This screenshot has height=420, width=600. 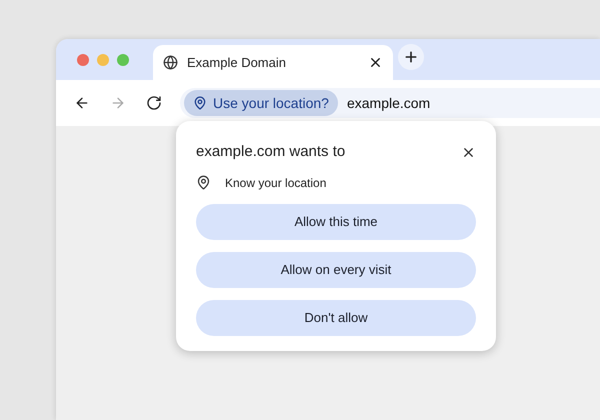 I want to click on back-icon, so click(x=82, y=103).